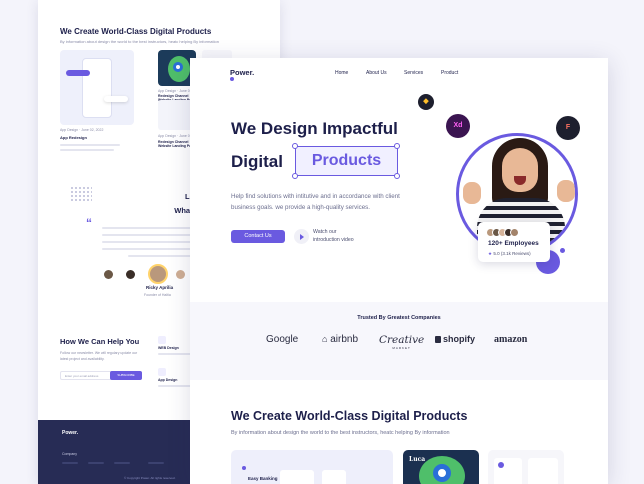 The height and width of the screenshot is (484, 644). I want to click on employees-count: 120+ Employees, so click(513, 243).